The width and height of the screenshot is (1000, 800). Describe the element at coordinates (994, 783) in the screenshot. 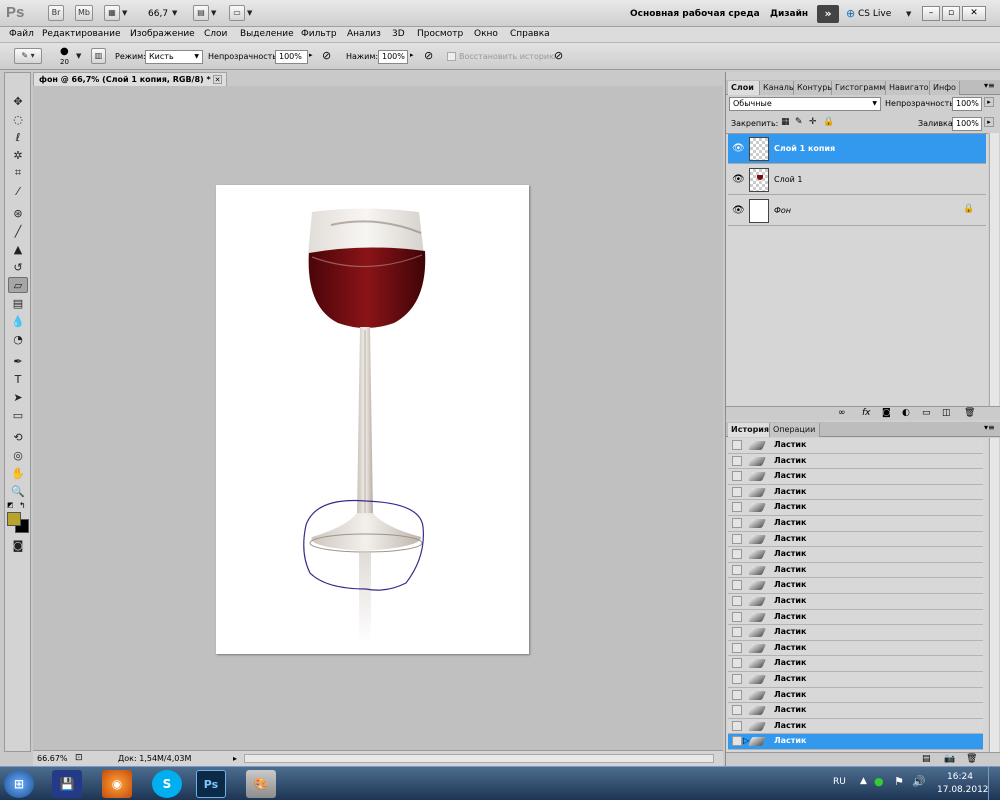

I see `show-desktop-button` at that location.